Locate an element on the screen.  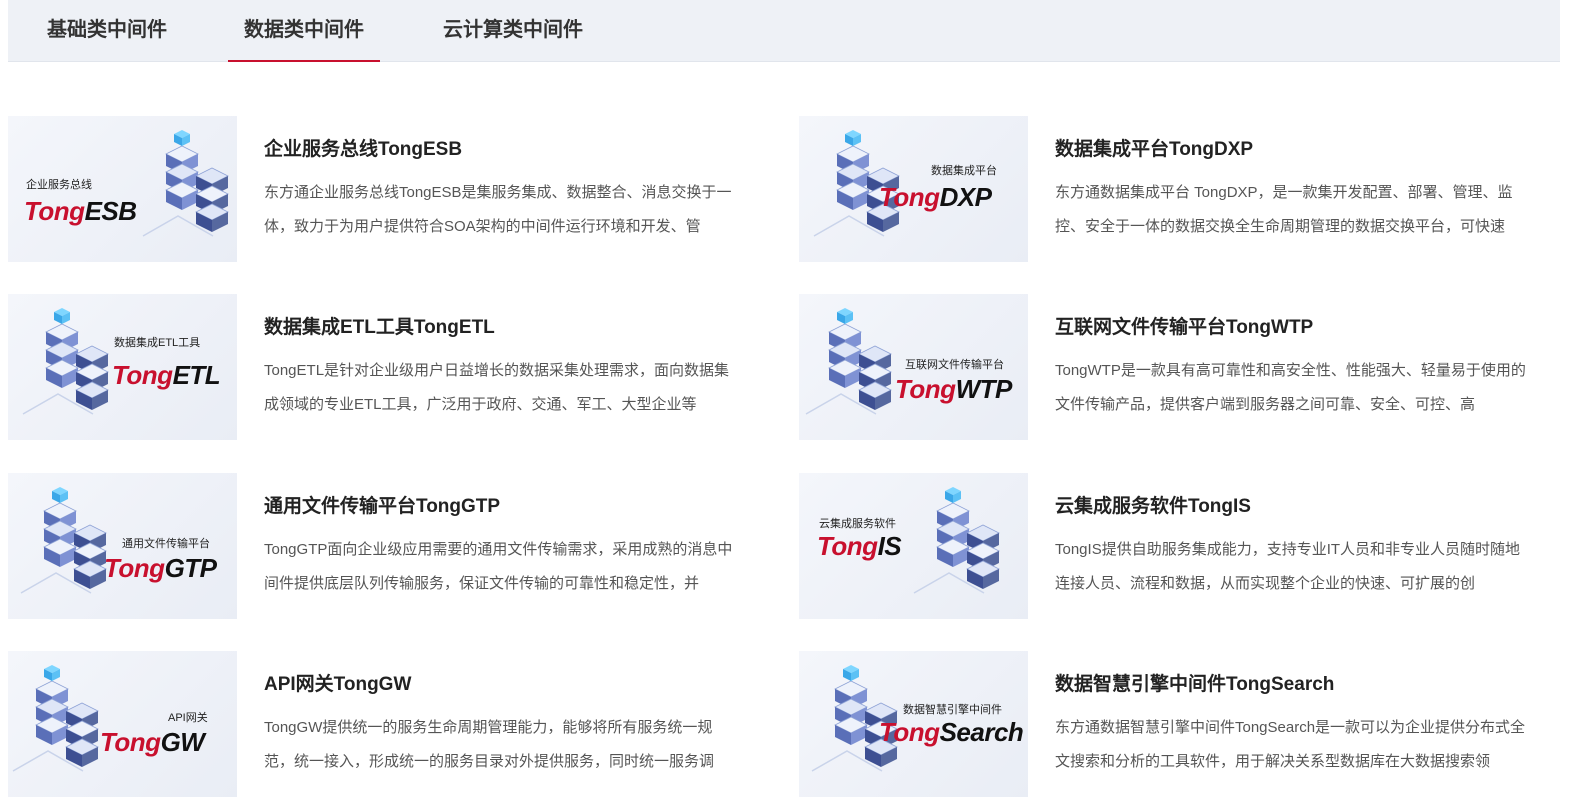
product-logo: TongDXP is located at coordinates (935, 197).